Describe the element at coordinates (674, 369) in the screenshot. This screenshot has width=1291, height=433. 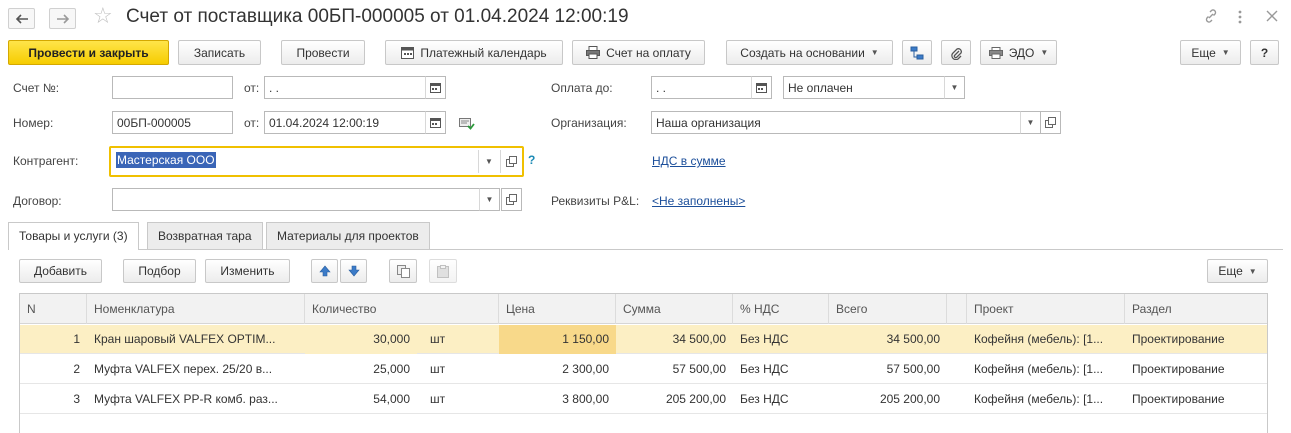
I see `cell-sum: 57 500,00` at that location.